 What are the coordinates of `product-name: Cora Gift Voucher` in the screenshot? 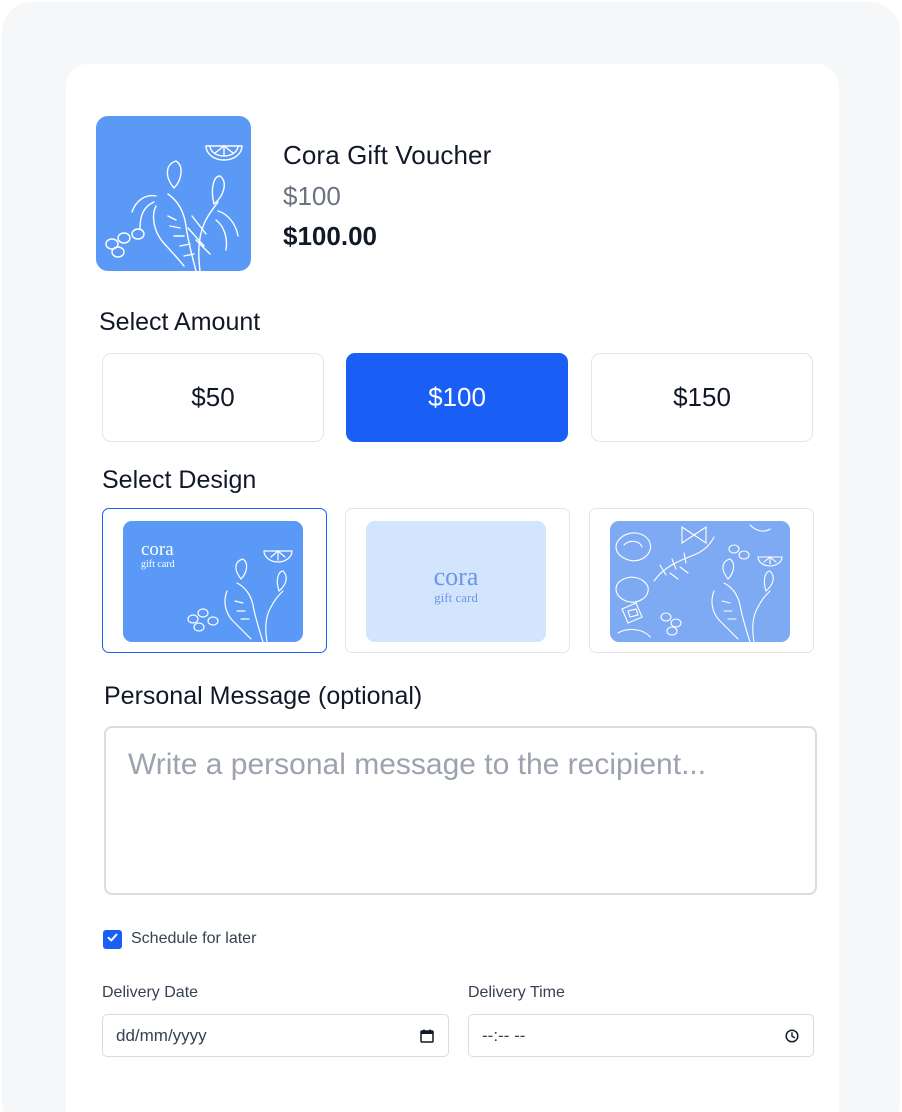 It's located at (387, 155).